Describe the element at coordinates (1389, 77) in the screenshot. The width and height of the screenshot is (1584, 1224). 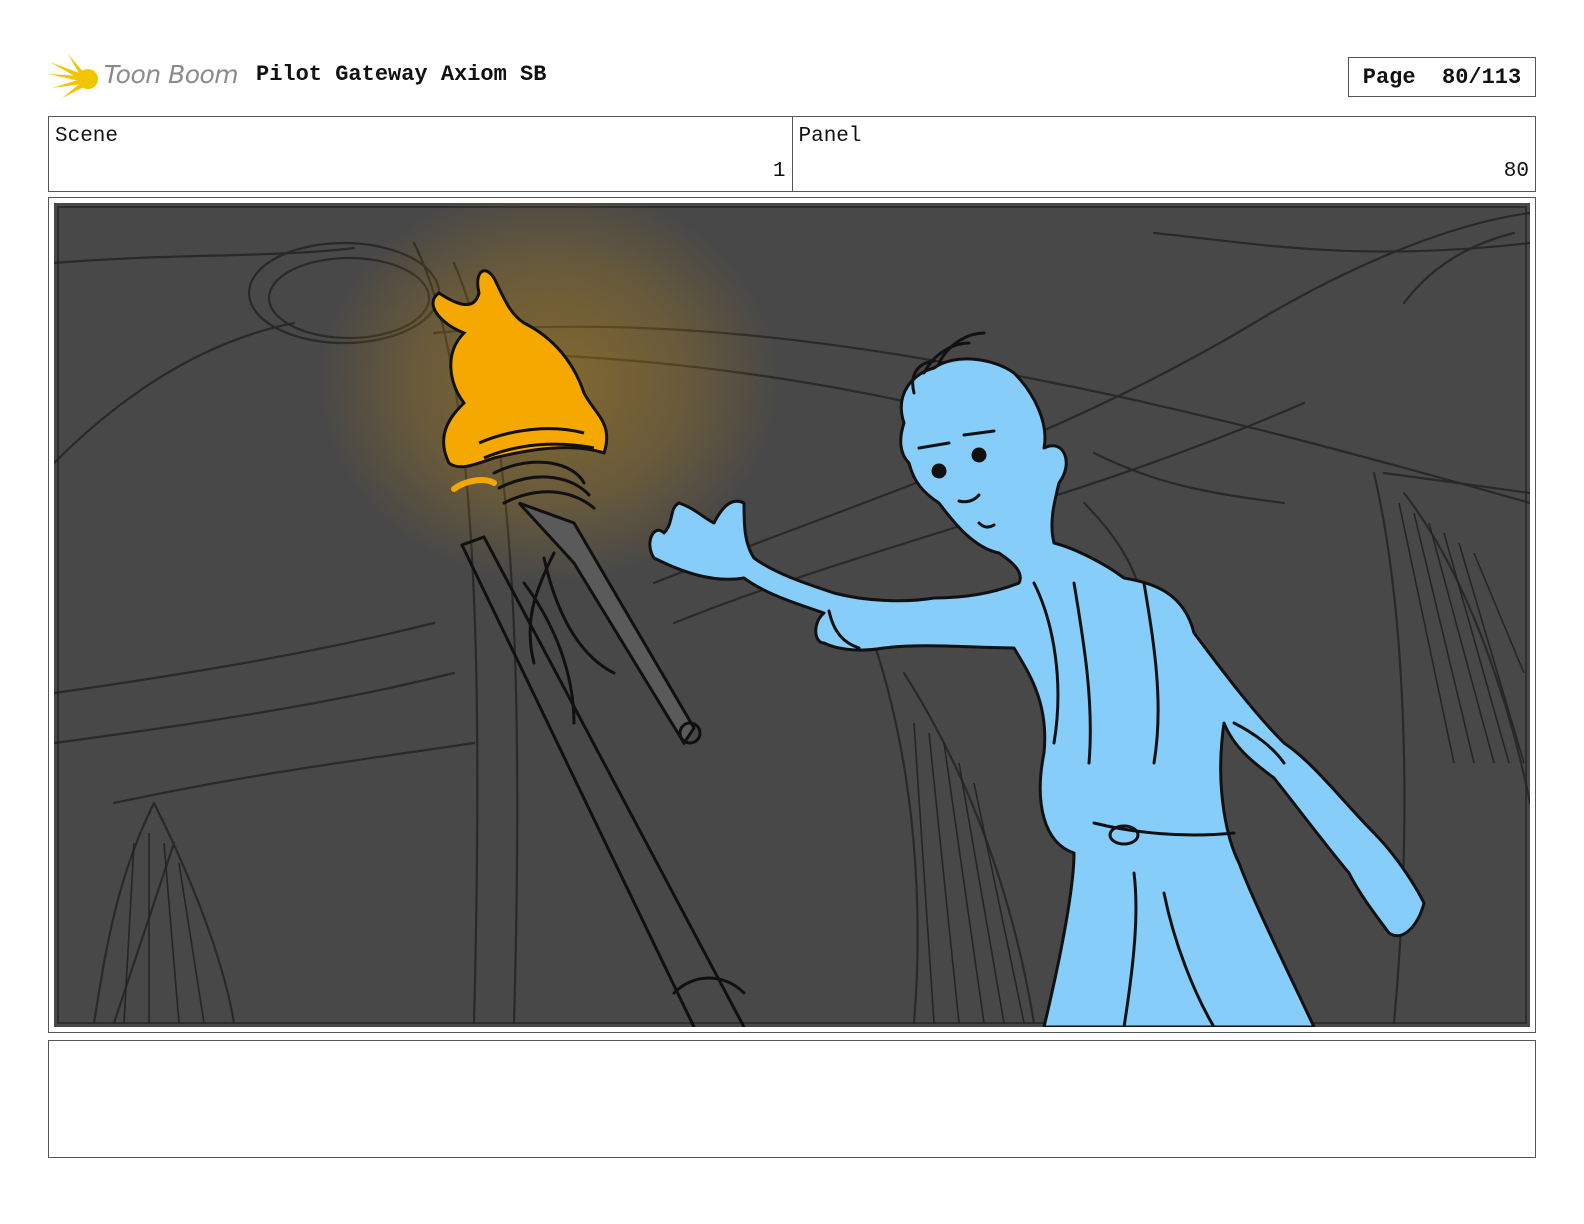
I see `page-label: Page` at that location.